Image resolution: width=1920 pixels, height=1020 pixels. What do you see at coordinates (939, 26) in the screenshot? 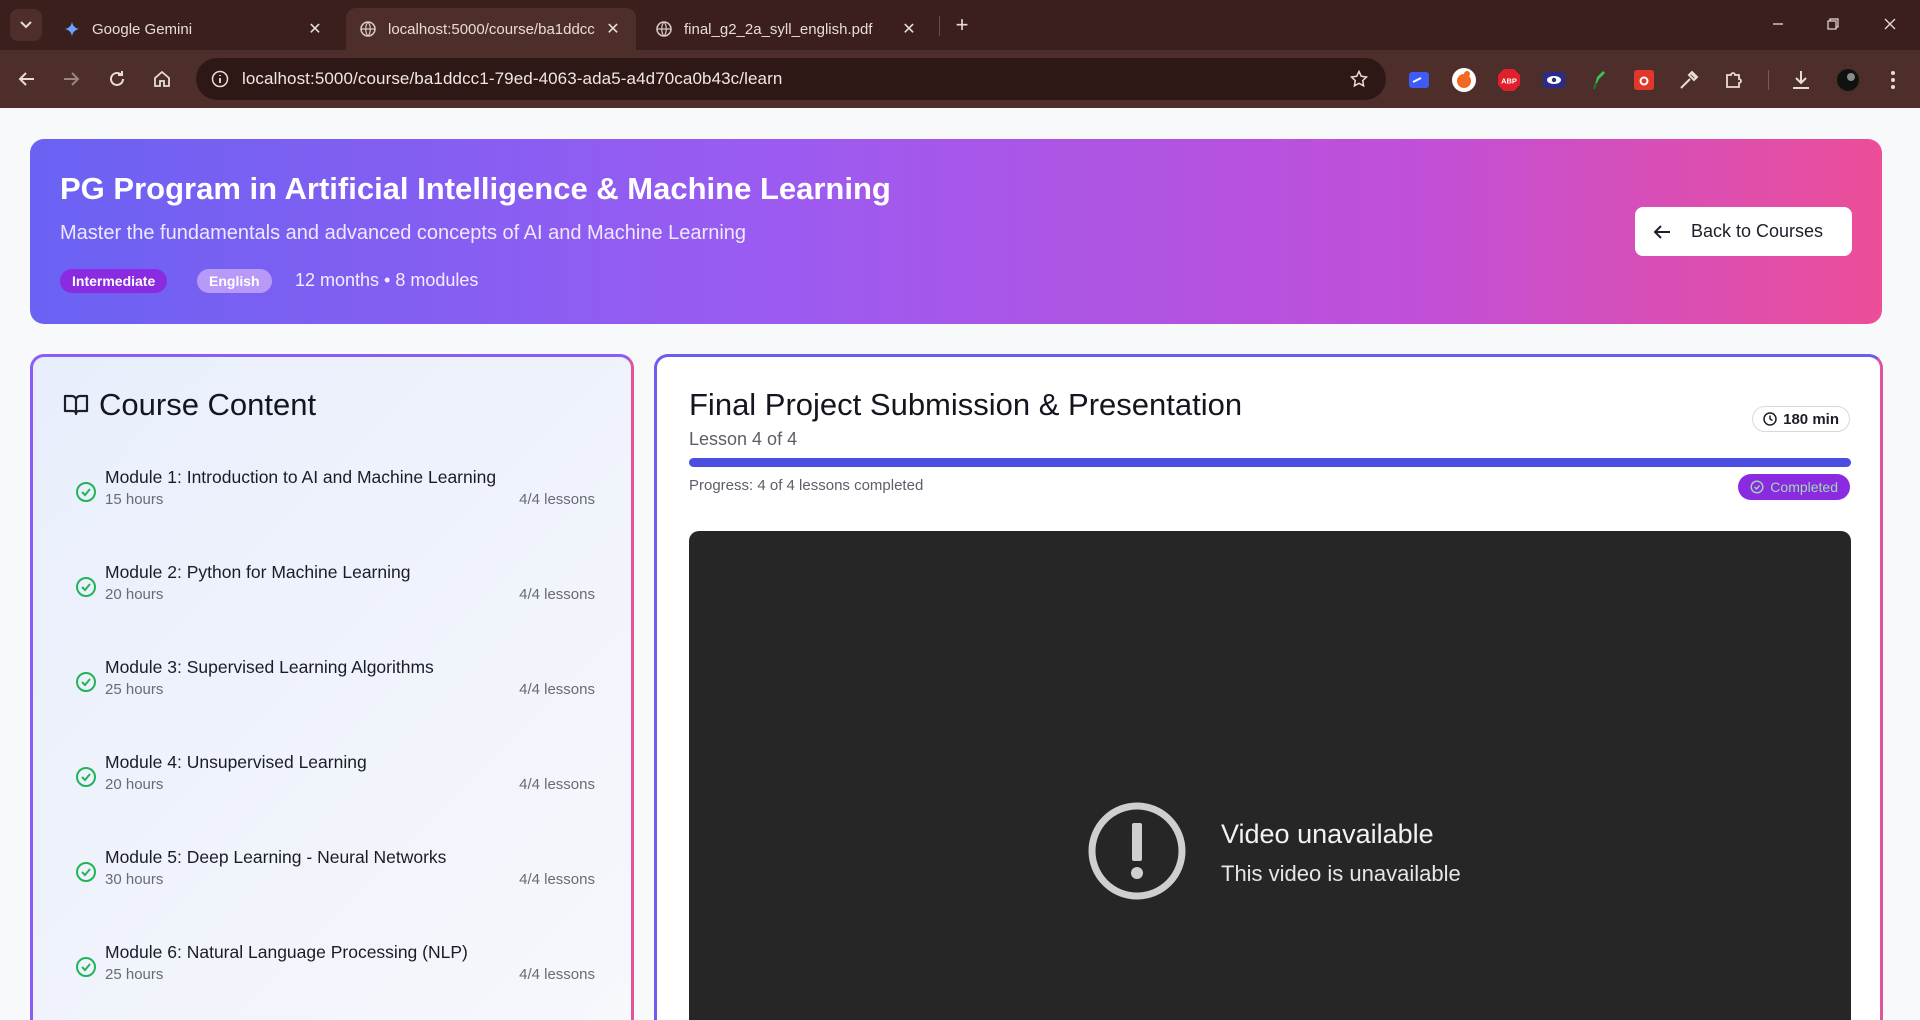
I see `tab-divider` at bounding box center [939, 26].